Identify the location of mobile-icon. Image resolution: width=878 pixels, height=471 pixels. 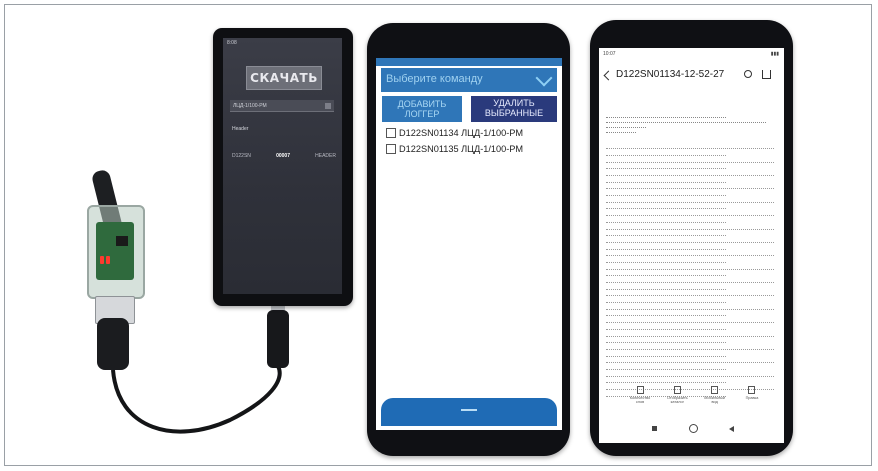
(715, 390).